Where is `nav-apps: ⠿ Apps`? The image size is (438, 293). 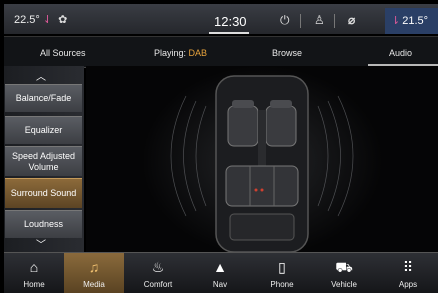
nav-apps: ⠿ Apps is located at coordinates (408, 273).